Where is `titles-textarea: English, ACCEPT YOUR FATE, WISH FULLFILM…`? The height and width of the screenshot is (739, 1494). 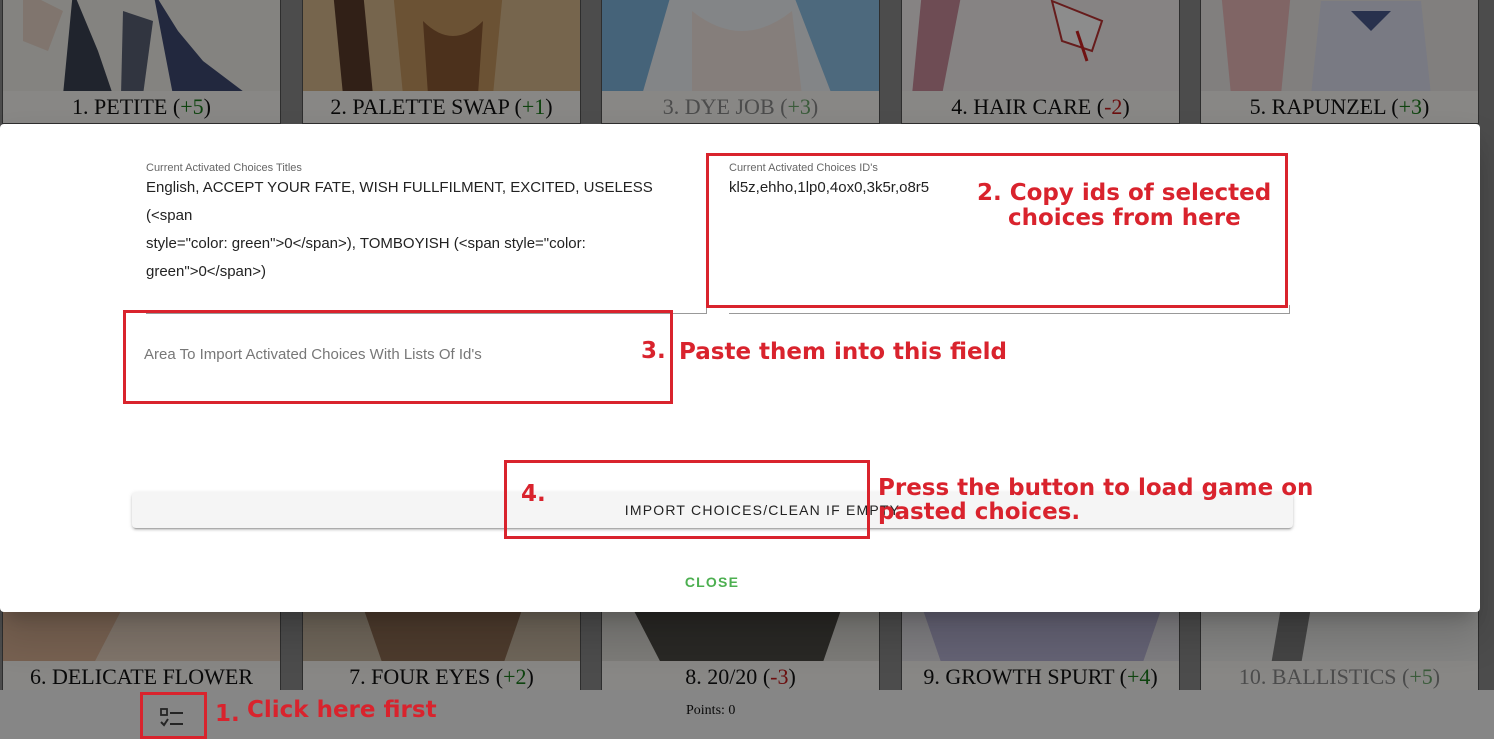 titles-textarea: English, ACCEPT YOUR FATE, WISH FULLFILM… is located at coordinates (423, 230).